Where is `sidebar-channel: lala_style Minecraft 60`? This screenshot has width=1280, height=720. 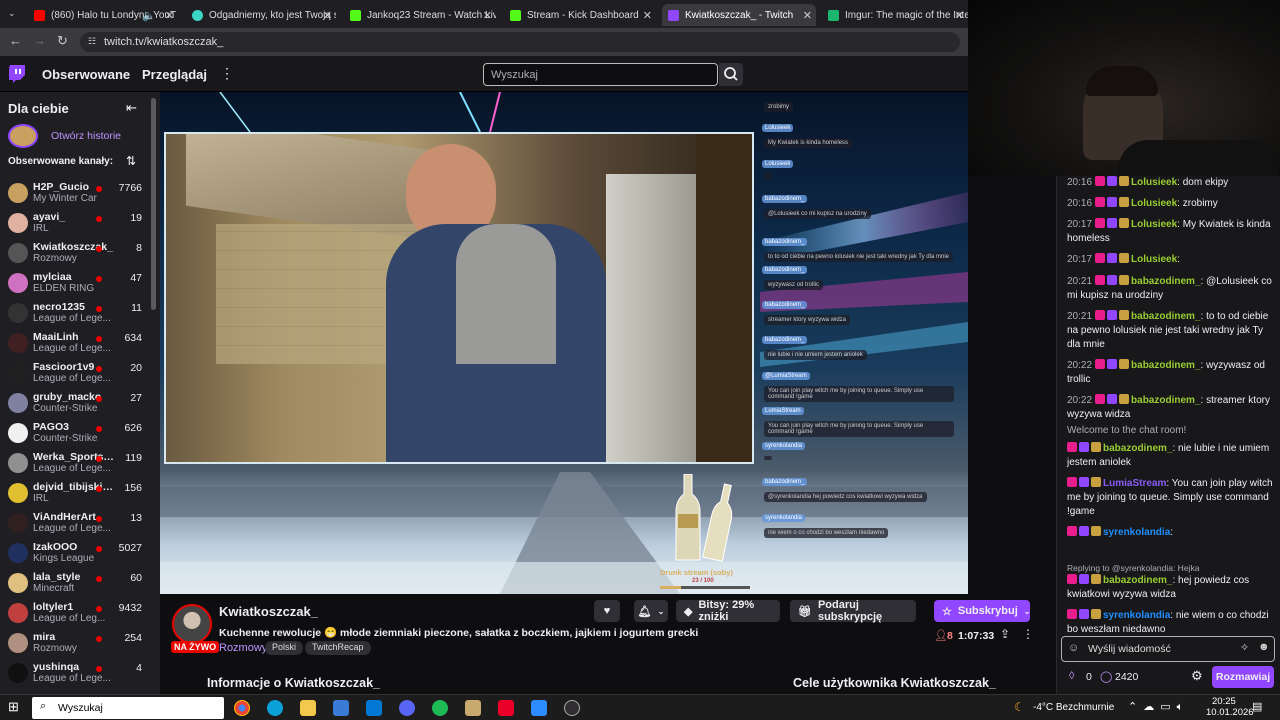 sidebar-channel: lala_style Minecraft 60 is located at coordinates (76, 583).